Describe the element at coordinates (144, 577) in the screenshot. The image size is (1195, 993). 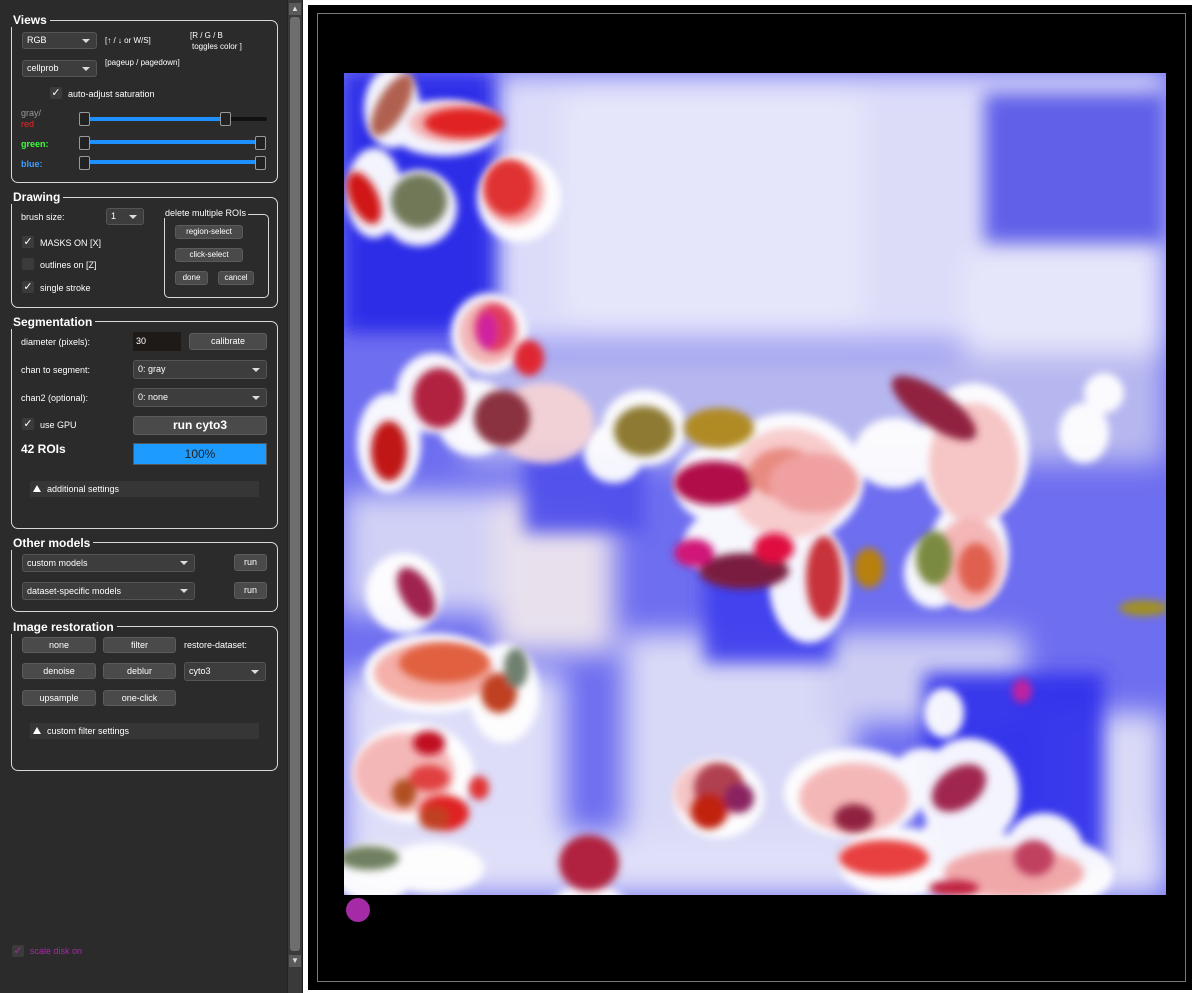
I see `other-models-group` at that location.